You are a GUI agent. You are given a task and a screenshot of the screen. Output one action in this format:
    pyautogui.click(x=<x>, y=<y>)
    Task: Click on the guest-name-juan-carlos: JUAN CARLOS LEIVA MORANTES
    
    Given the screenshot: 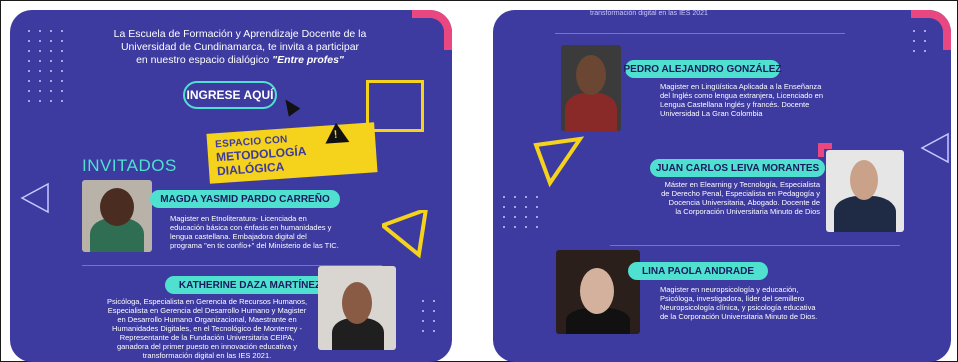 What is the action you would take?
    pyautogui.click(x=737, y=168)
    